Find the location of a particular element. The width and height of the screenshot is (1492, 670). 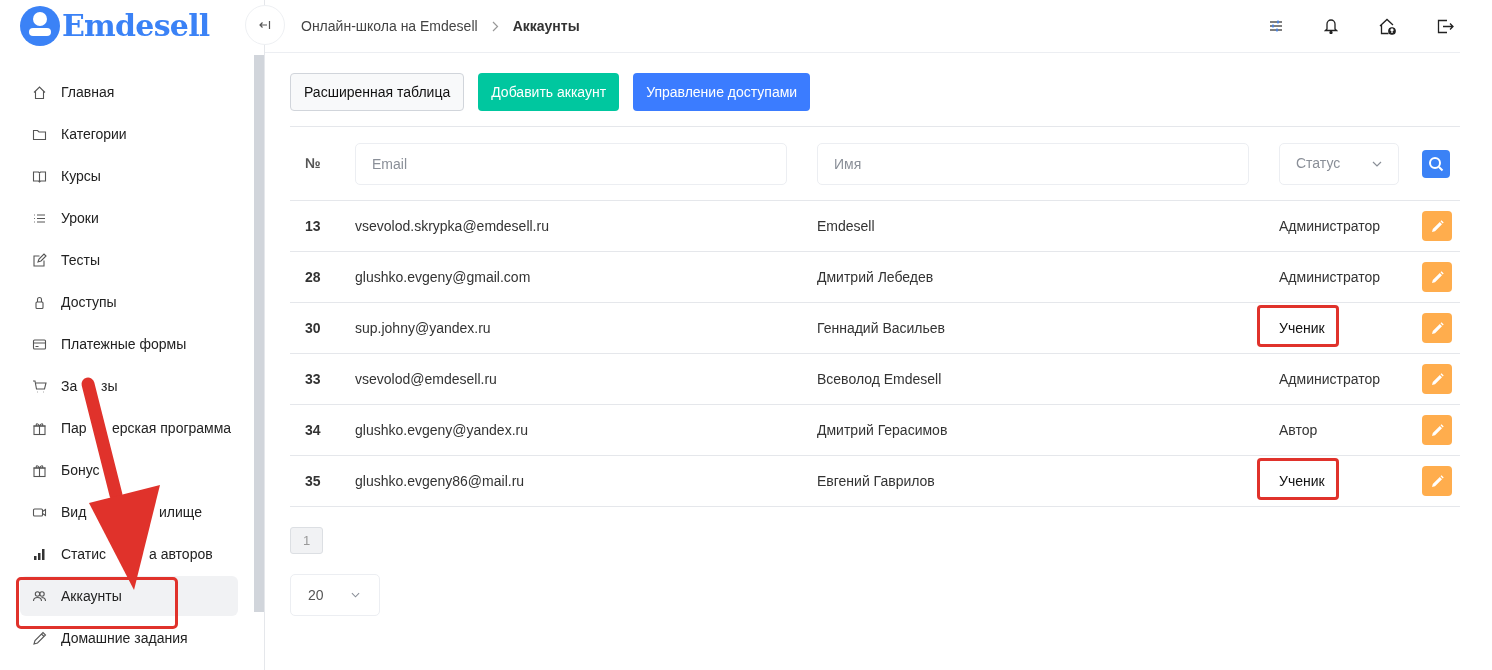

id-cell-text: 35 is located at coordinates (313, 481).